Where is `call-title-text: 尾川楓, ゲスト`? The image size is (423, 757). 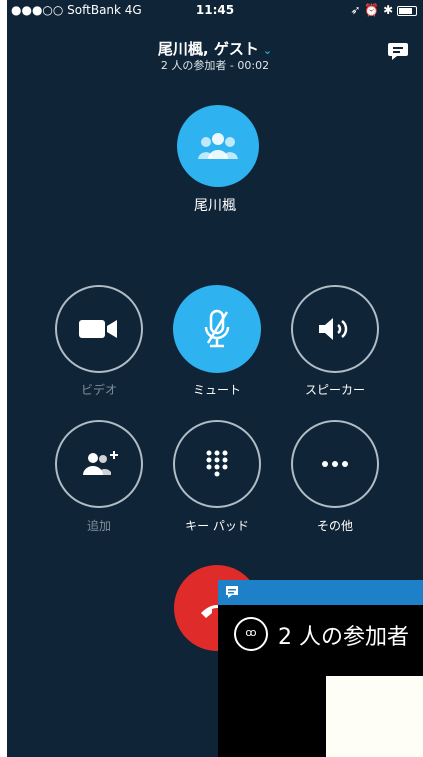 call-title-text: 尾川楓, ゲスト is located at coordinates (208, 49).